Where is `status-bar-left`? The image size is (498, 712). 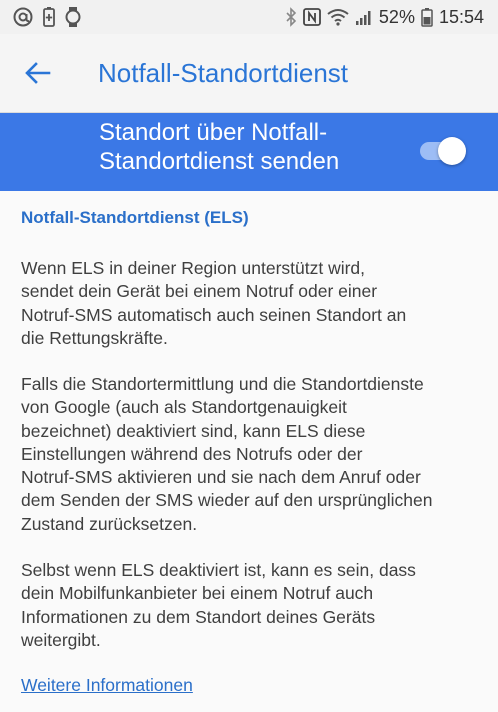
status-bar-left is located at coordinates (47, 17).